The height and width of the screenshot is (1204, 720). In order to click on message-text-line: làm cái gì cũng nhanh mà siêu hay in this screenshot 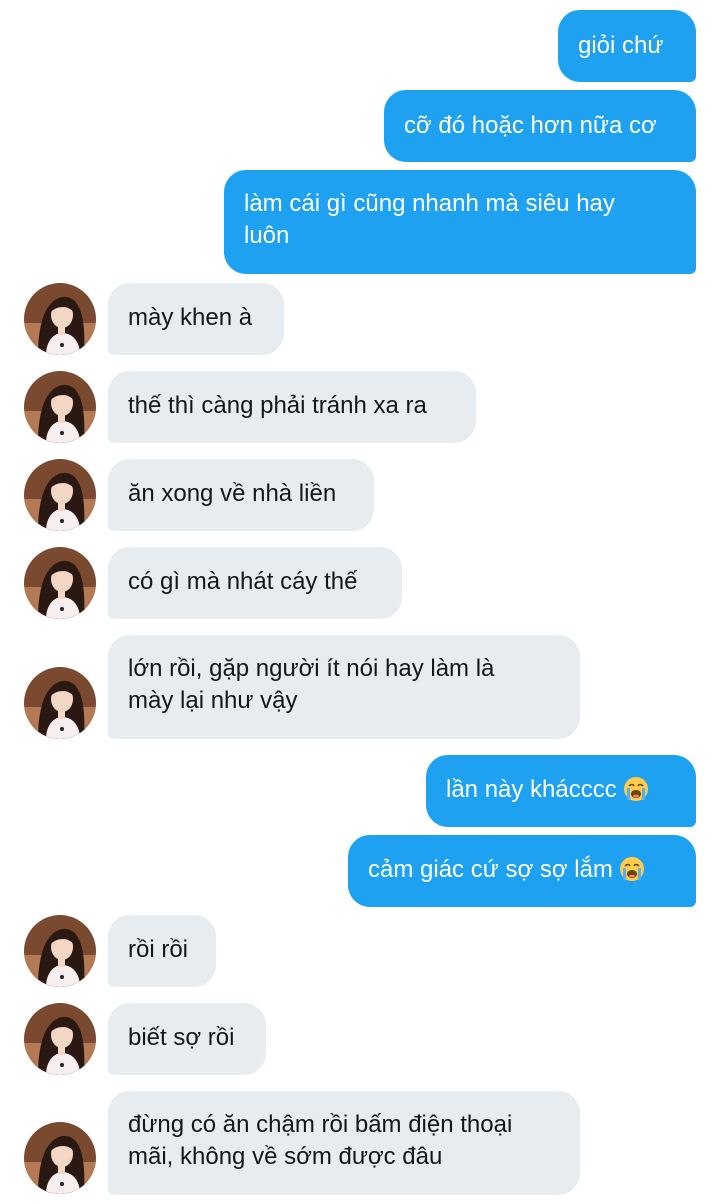, I will do `click(429, 203)`.